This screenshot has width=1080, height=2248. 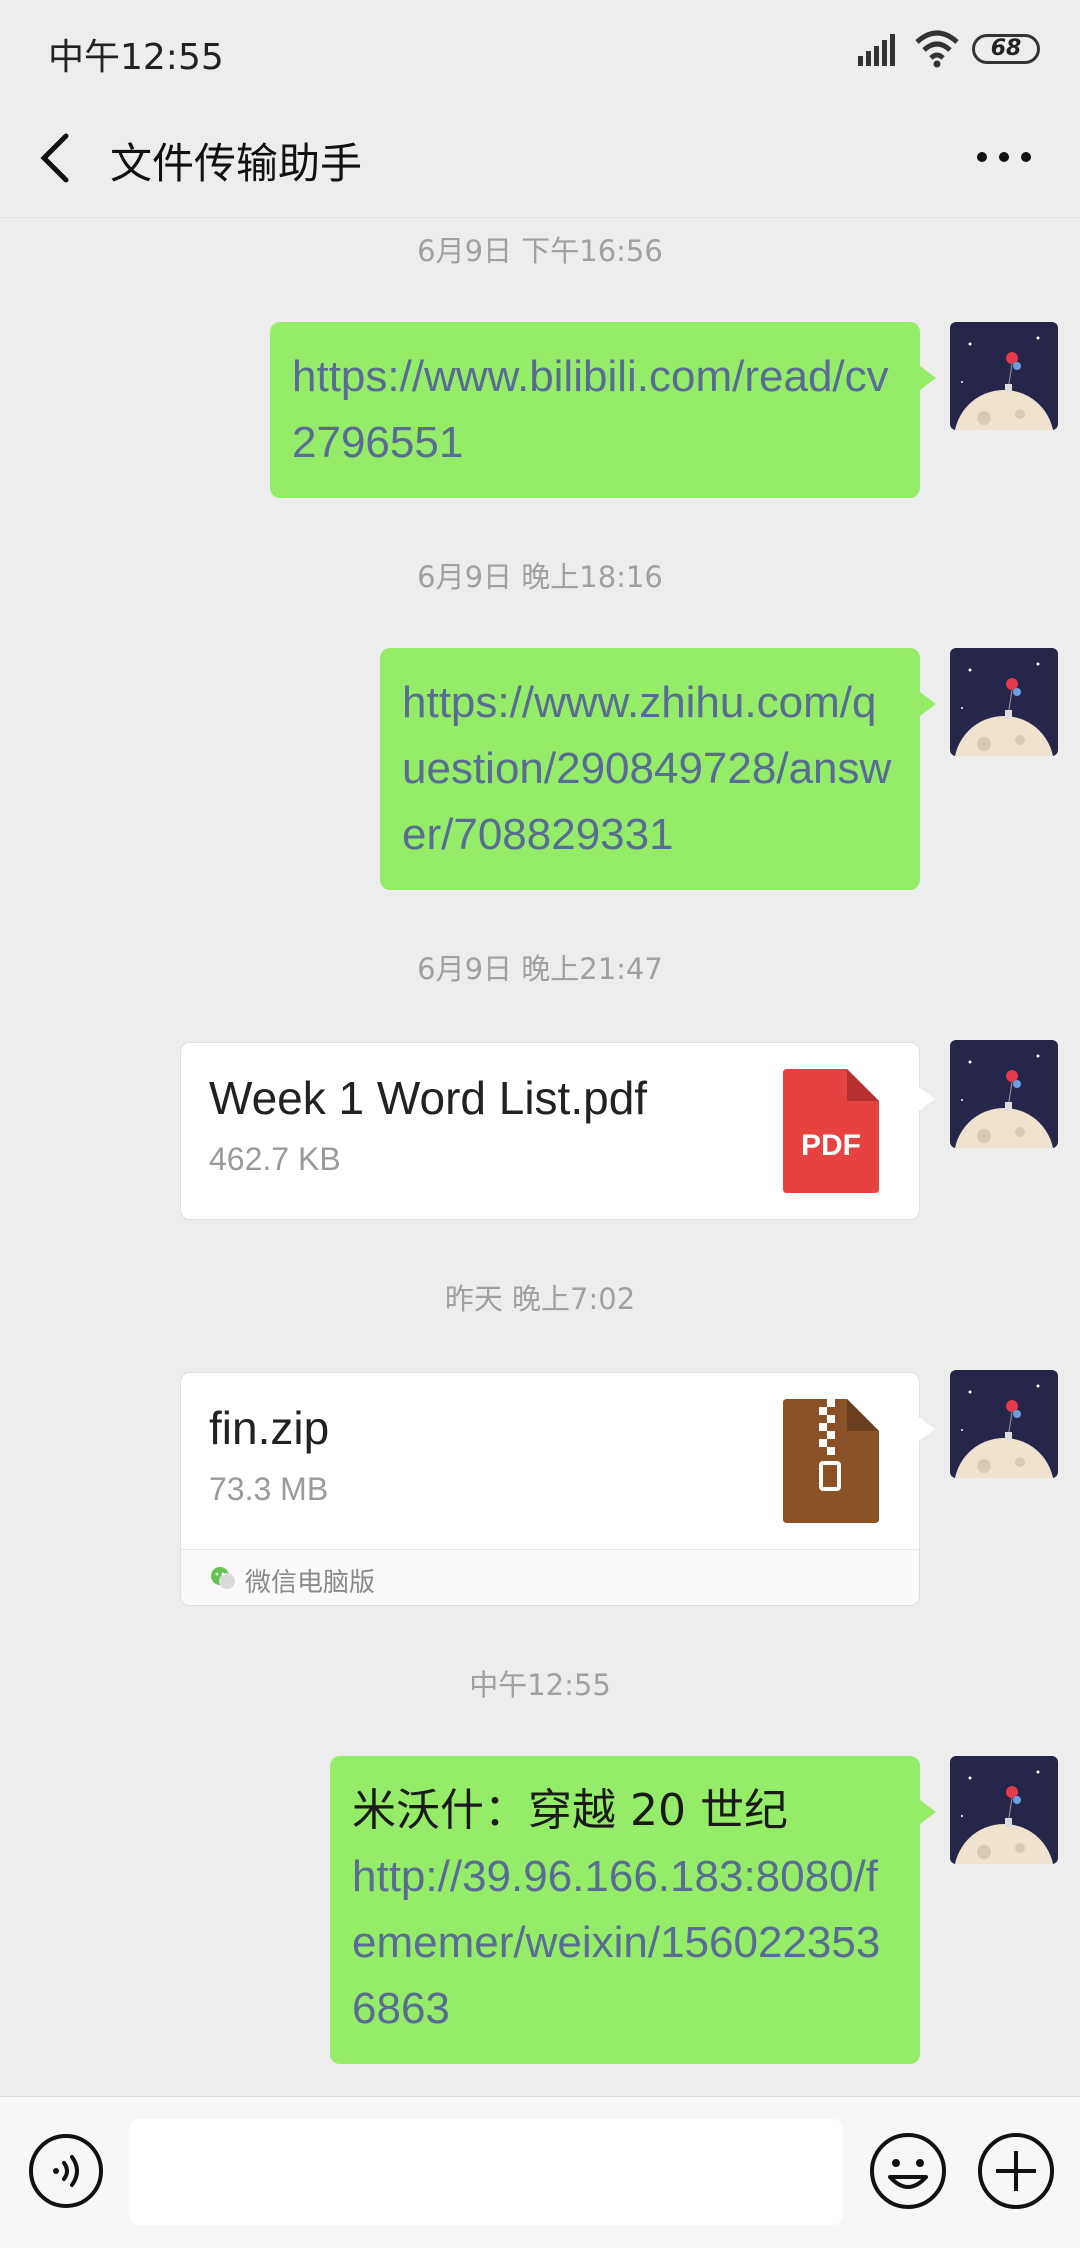 I want to click on pdf-icon-label: PDF, so click(x=831, y=1145).